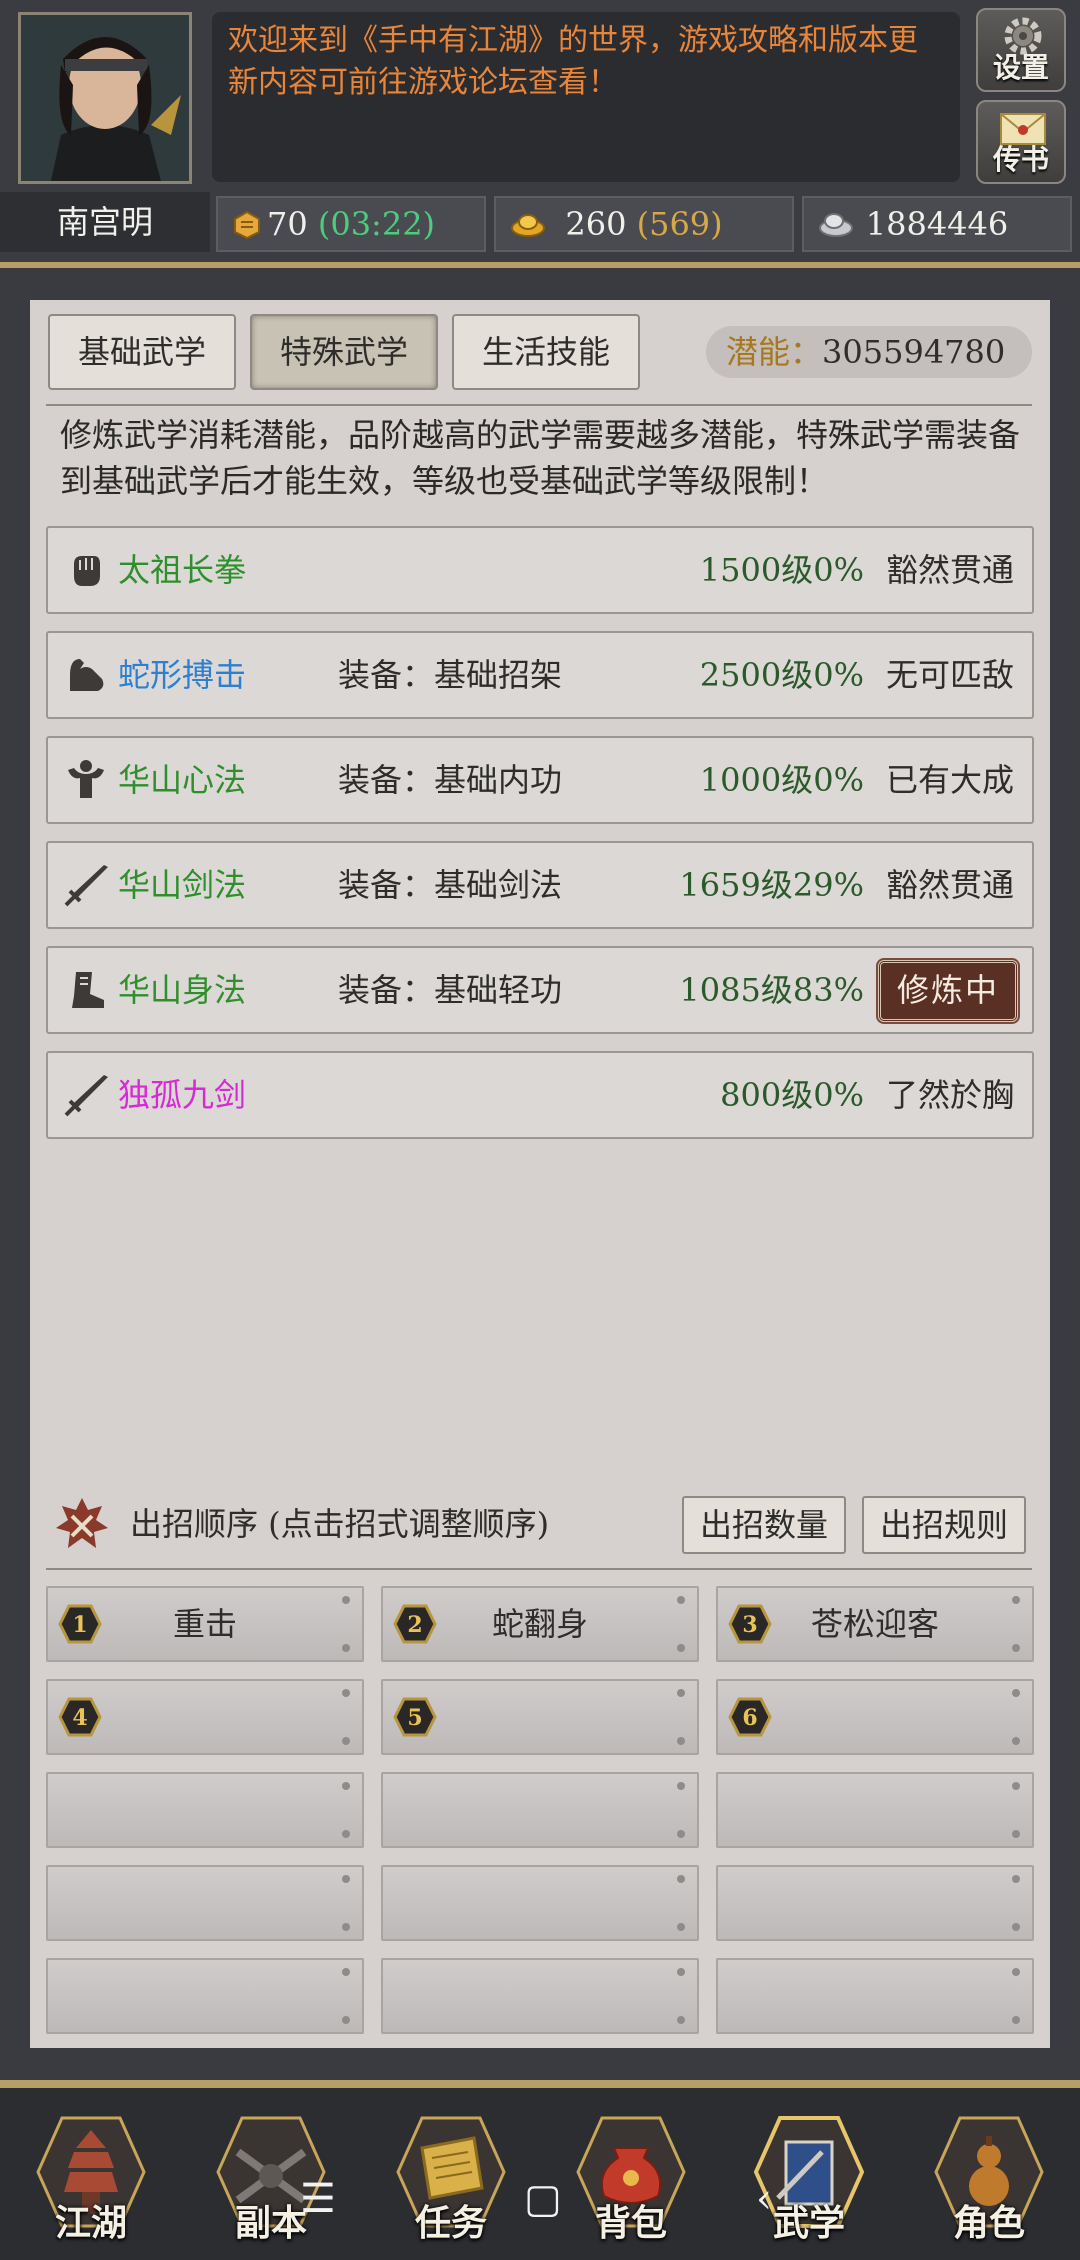 This screenshot has width=1080, height=2260. What do you see at coordinates (949, 780) in the screenshot?
I see `skill-status: 已有大成` at bounding box center [949, 780].